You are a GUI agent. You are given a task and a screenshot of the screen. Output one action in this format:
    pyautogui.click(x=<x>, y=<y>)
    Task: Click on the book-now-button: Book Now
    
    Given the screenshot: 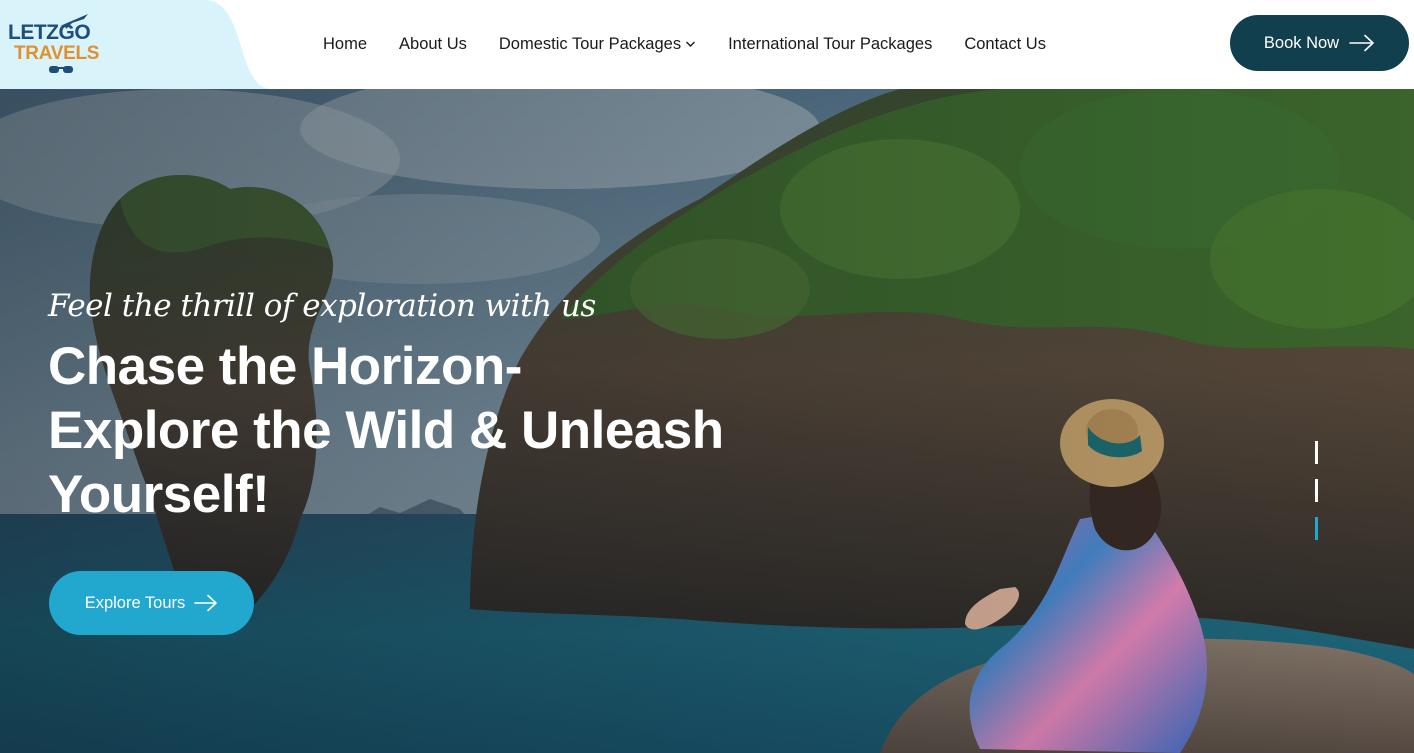 What is the action you would take?
    pyautogui.click(x=1319, y=43)
    